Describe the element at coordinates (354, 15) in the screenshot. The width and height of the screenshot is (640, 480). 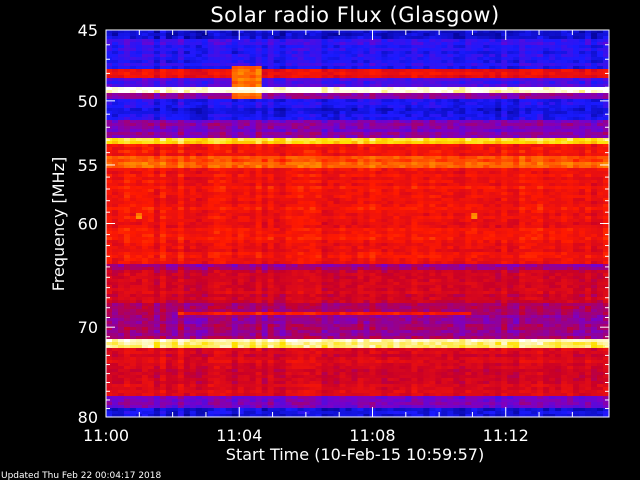
I see `chart-title: Solar radio Flux (Glasgow)` at that location.